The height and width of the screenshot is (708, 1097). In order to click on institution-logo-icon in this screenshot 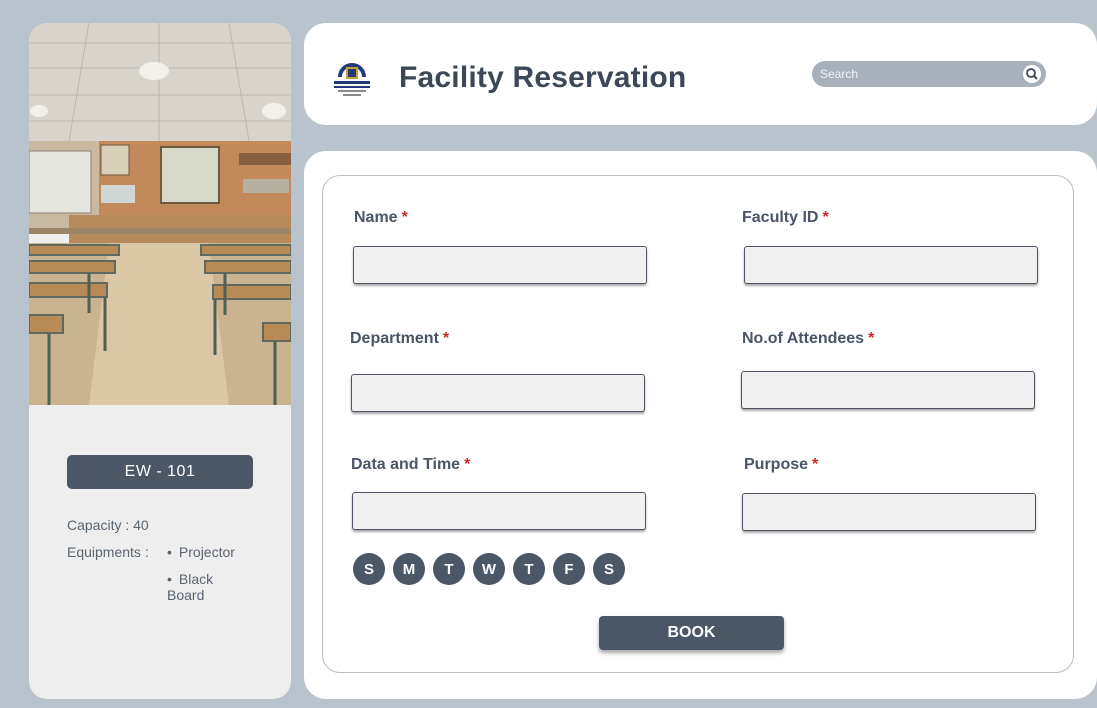, I will do `click(352, 77)`.